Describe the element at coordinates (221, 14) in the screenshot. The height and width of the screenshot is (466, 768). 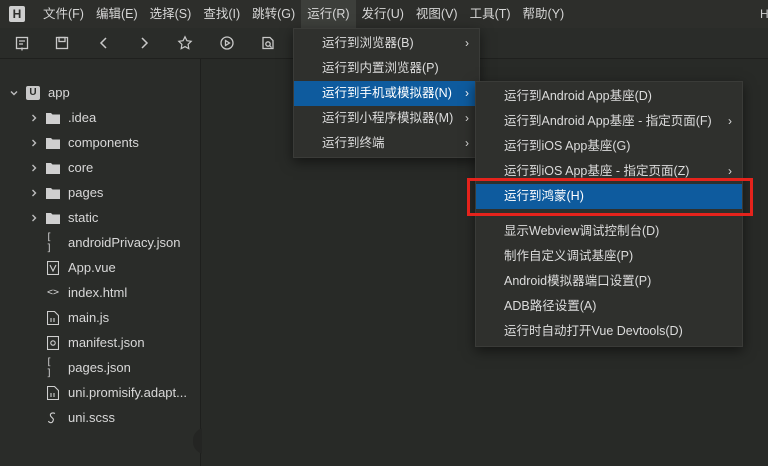
I see `menu-find: 查找(I)` at that location.